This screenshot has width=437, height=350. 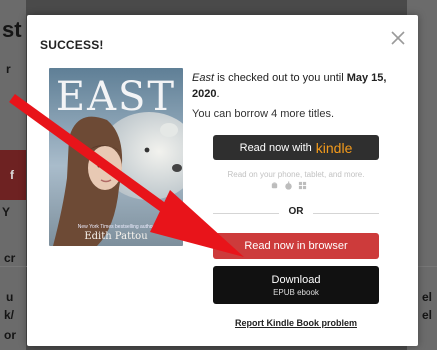 I want to click on download-format: EPUB ebook, so click(x=296, y=292).